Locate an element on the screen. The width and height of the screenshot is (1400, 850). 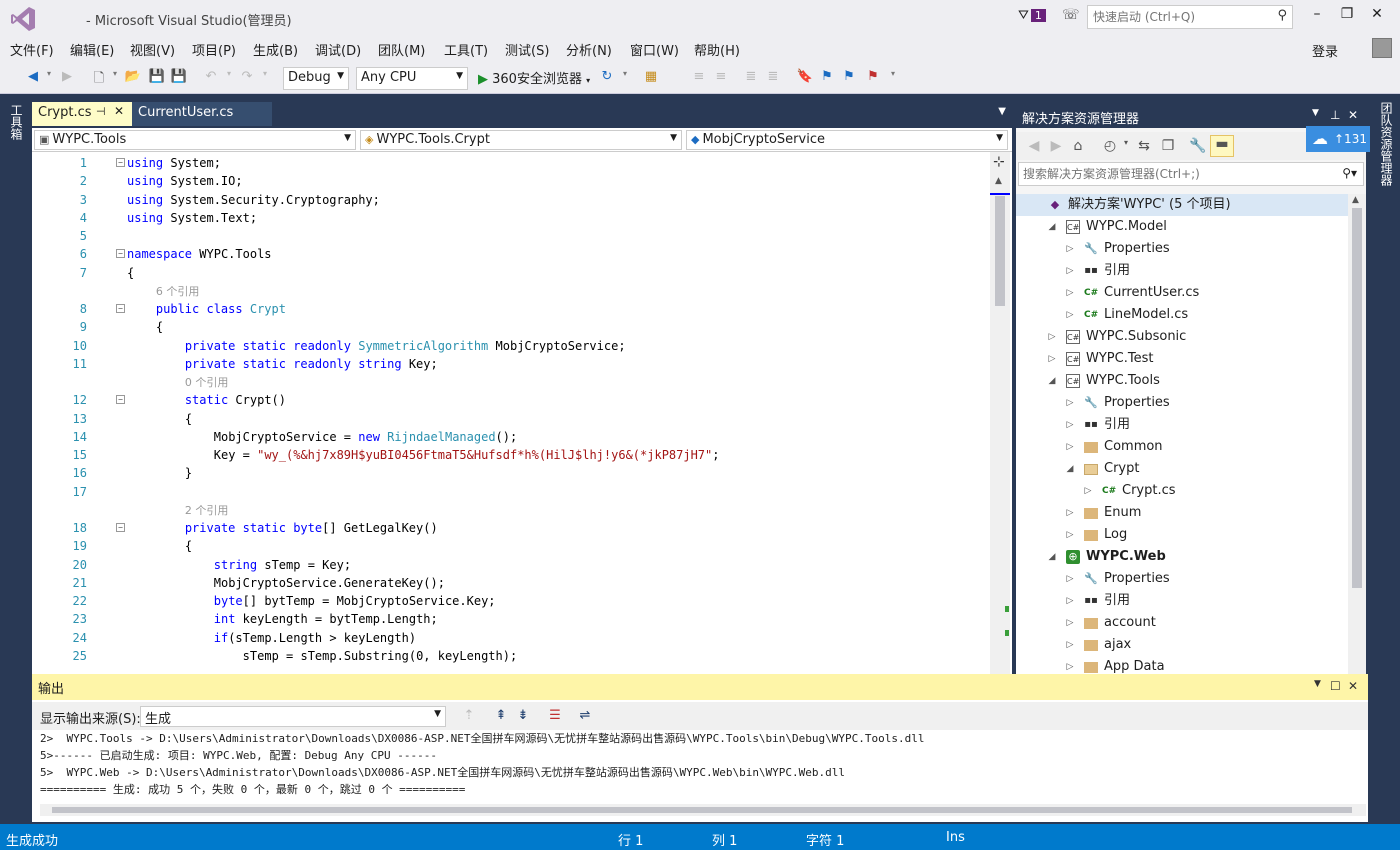
uncomment-icon: ≡ is located at coordinates (721, 76).